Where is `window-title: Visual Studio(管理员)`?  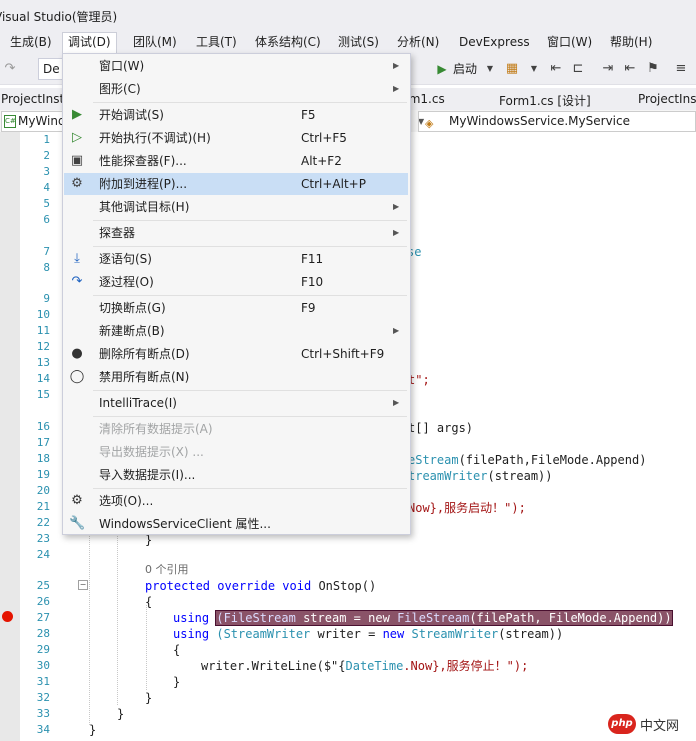
window-title: Visual Studio(管理员) is located at coordinates (59, 17).